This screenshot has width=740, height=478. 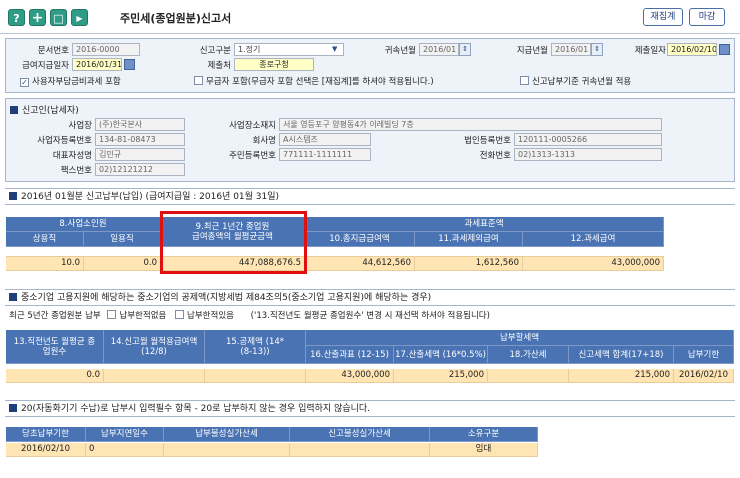 What do you see at coordinates (55, 316) in the screenshot?
I see `sme-options-label: 최근 5년간 종업원분 납부` at bounding box center [55, 316].